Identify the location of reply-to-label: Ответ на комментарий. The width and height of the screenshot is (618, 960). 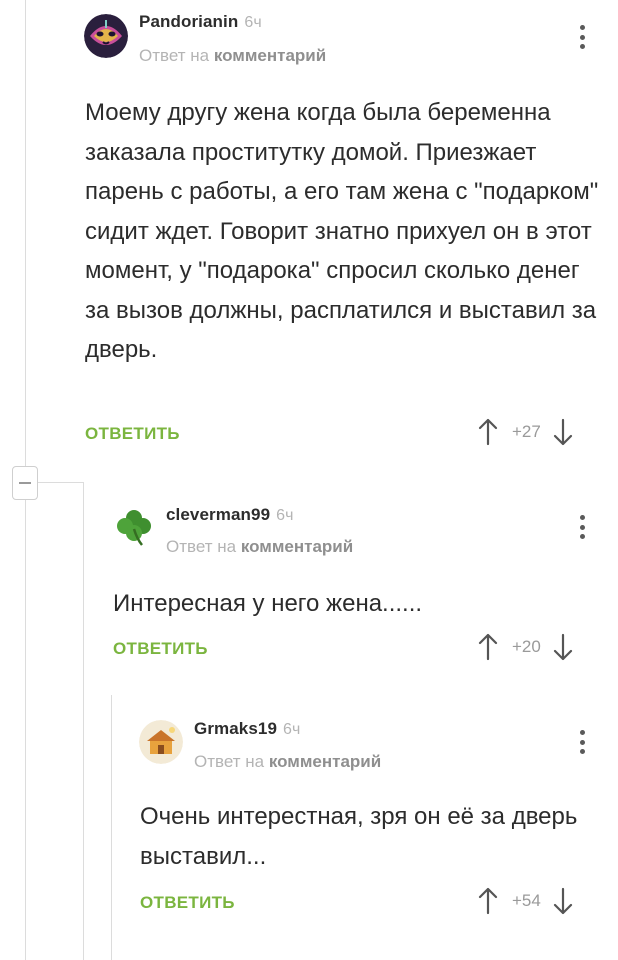
(288, 761).